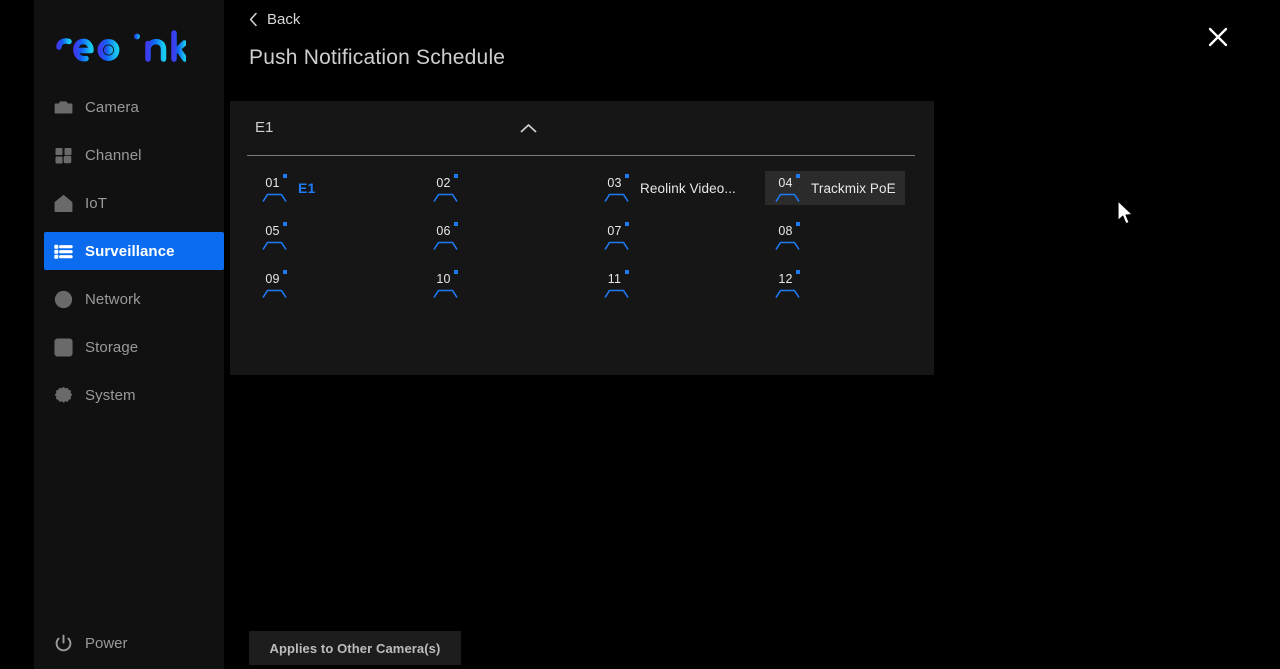 The image size is (1280, 669). I want to click on channel-cell-08: 08, so click(792, 236).